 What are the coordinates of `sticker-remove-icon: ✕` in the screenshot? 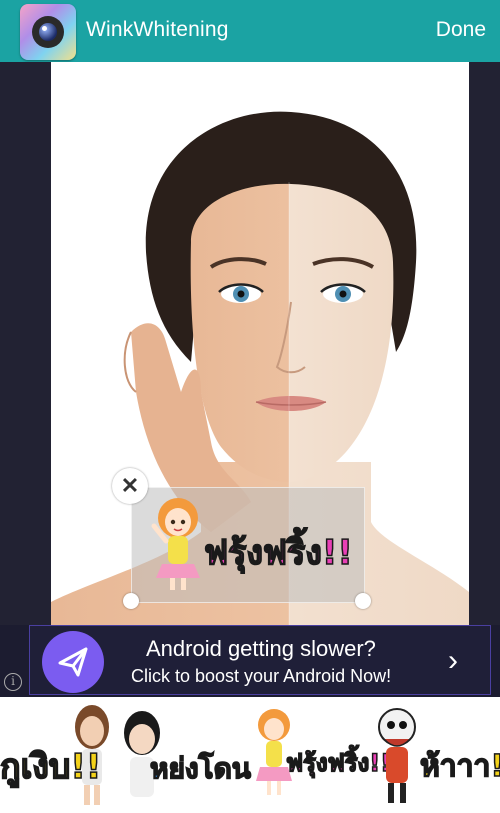 It's located at (130, 486).